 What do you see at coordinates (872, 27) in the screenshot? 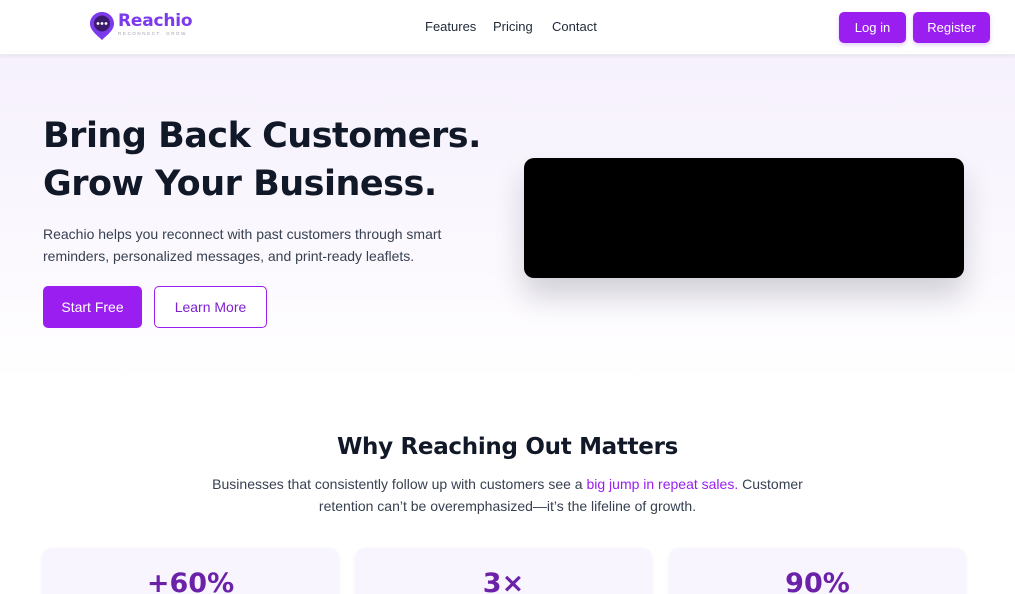
I see `login-button: Log in` at bounding box center [872, 27].